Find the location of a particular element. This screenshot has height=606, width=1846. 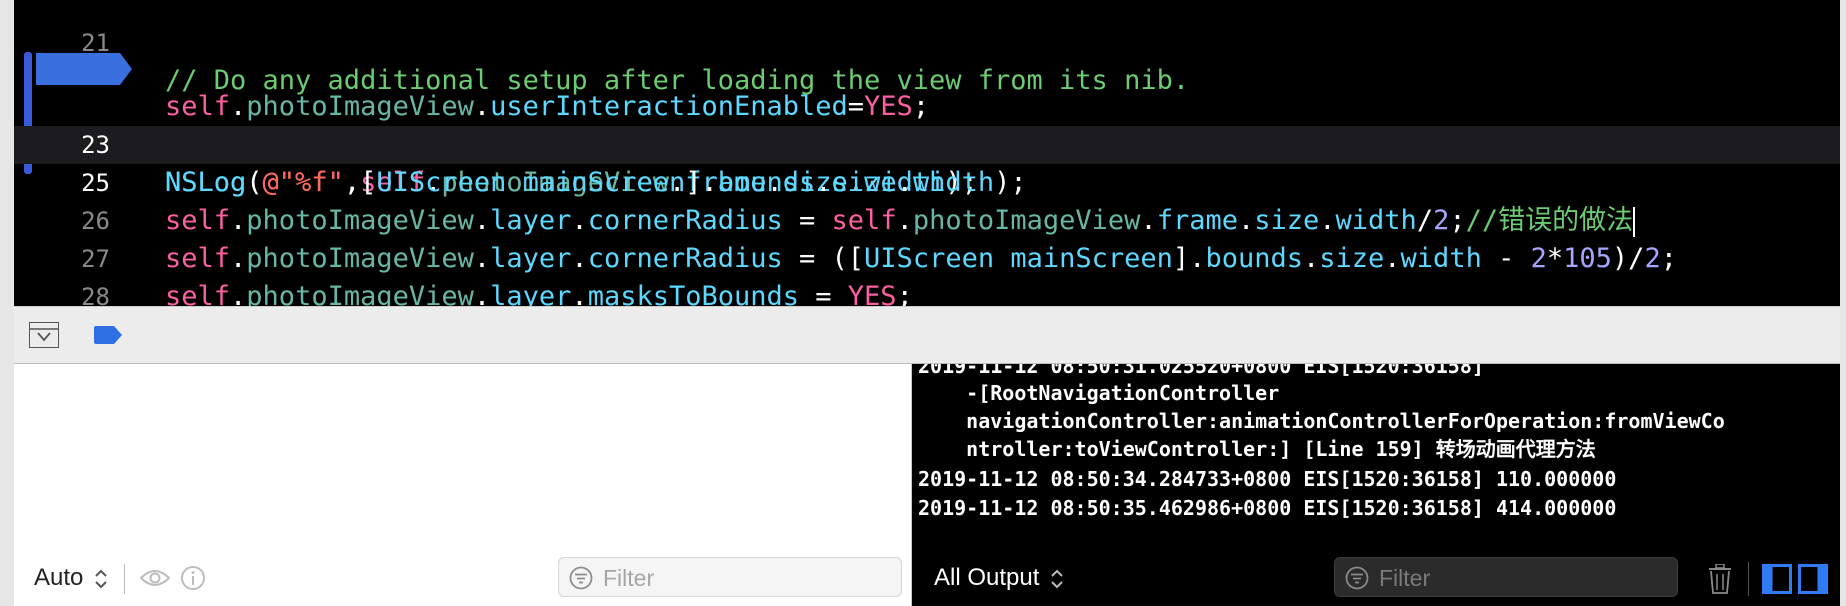

line-number: 23 is located at coordinates (95, 145).